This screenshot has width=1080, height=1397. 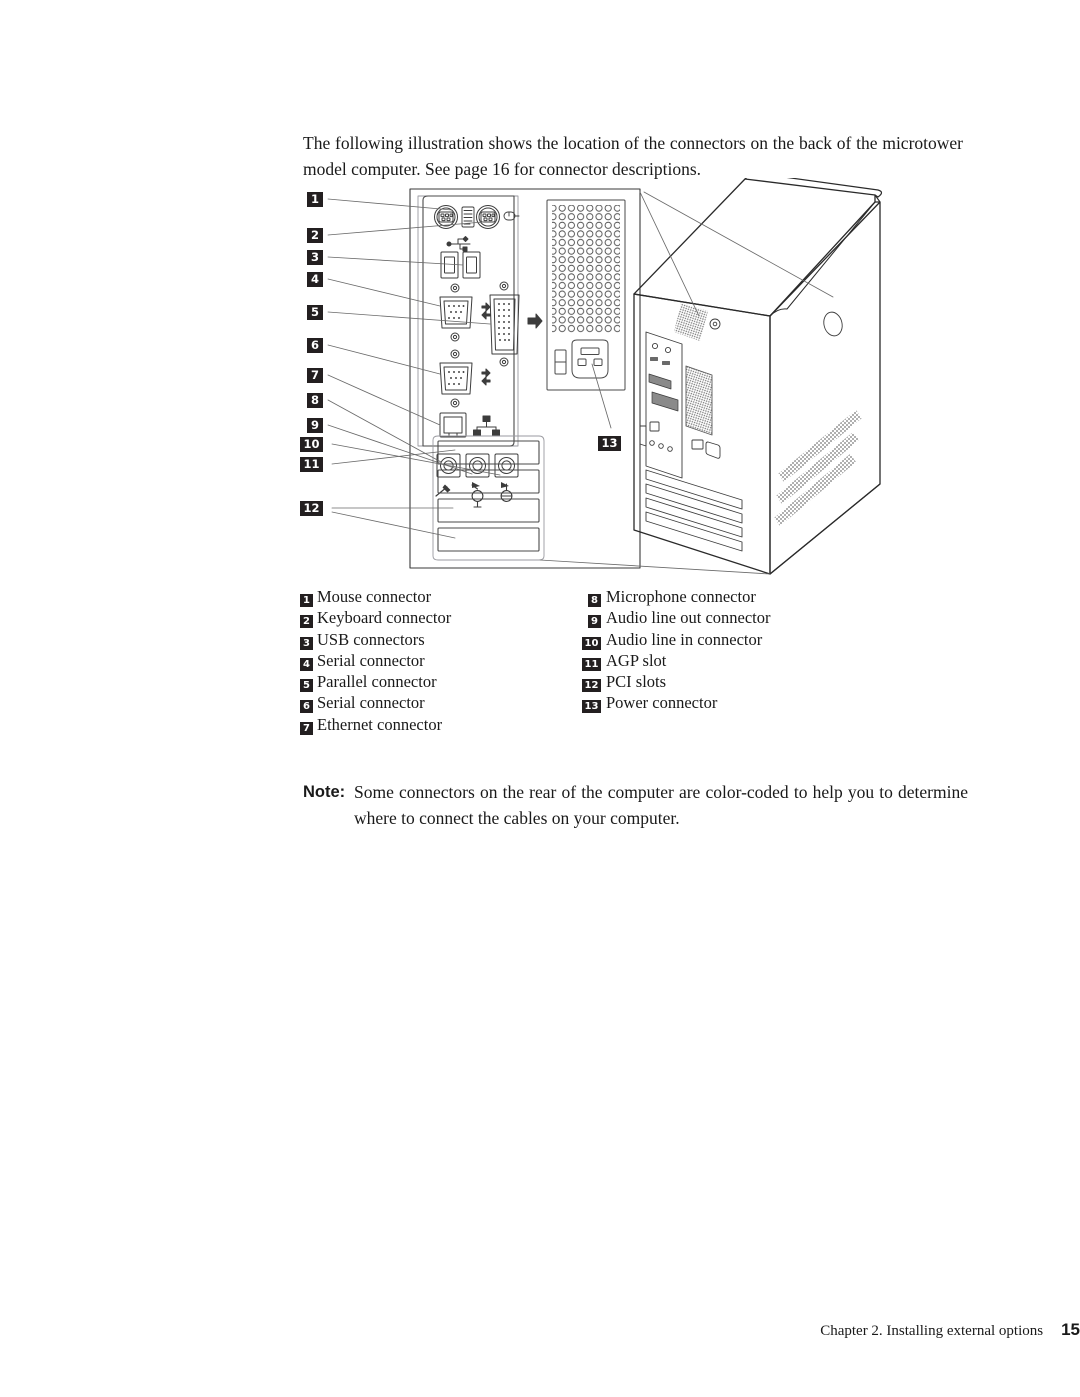 I want to click on legend-badge-11: 11, so click(x=591, y=664).